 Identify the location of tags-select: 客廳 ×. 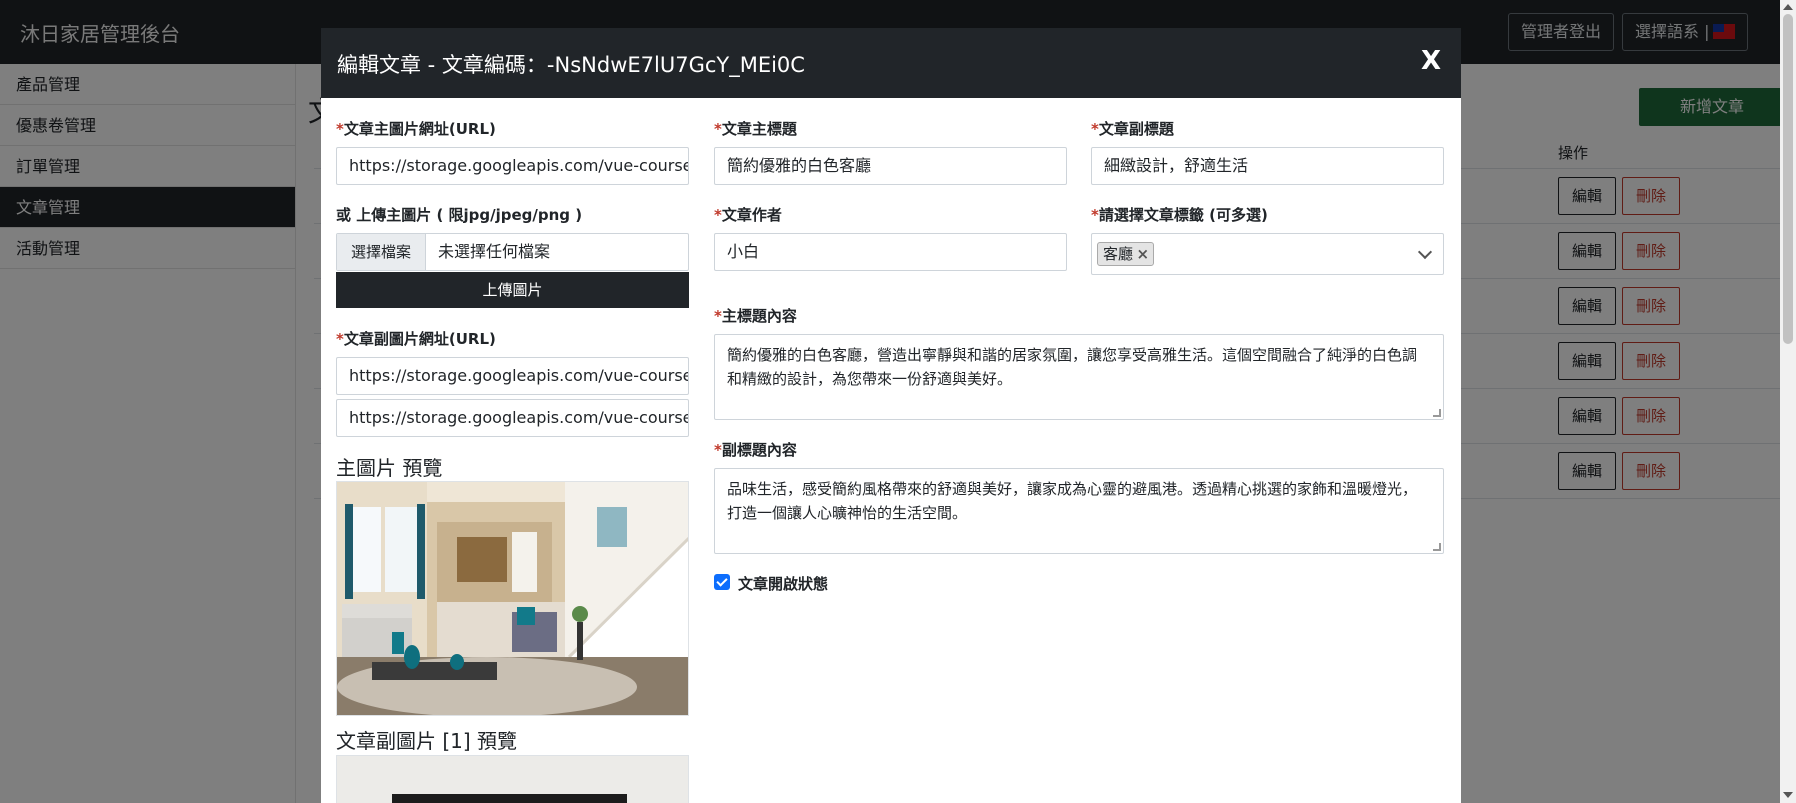
(1267, 254).